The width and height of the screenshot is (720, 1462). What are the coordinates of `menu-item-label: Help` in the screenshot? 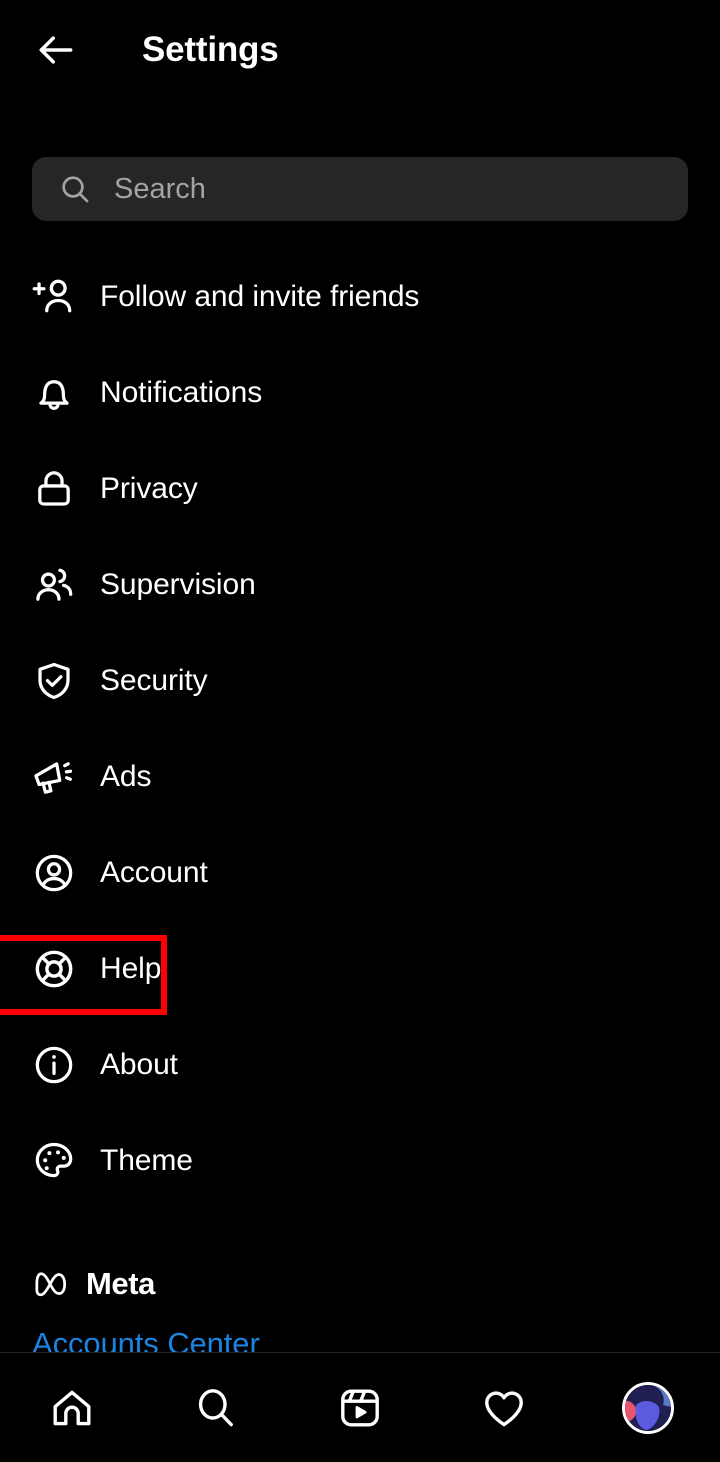 It's located at (131, 968).